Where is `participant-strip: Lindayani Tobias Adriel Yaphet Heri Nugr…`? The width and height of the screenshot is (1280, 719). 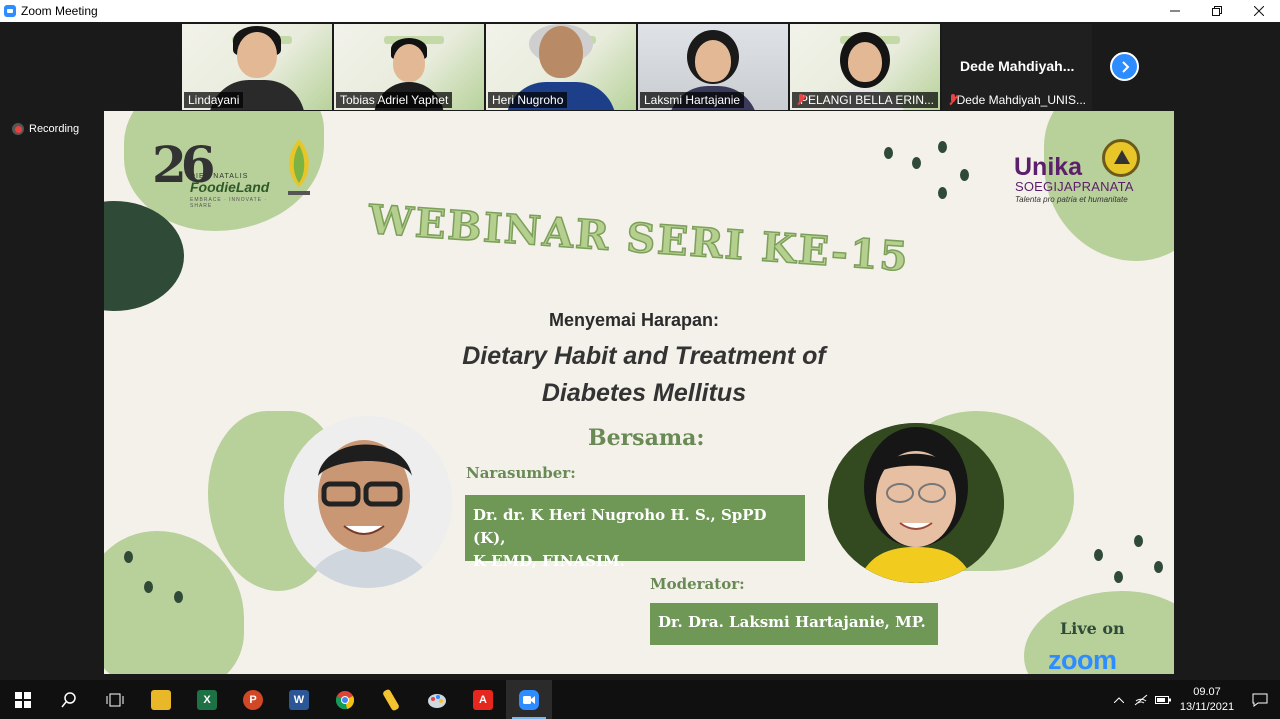
participant-strip: Lindayani Tobias Adriel Yaphet Heri Nugr… is located at coordinates (637, 67).